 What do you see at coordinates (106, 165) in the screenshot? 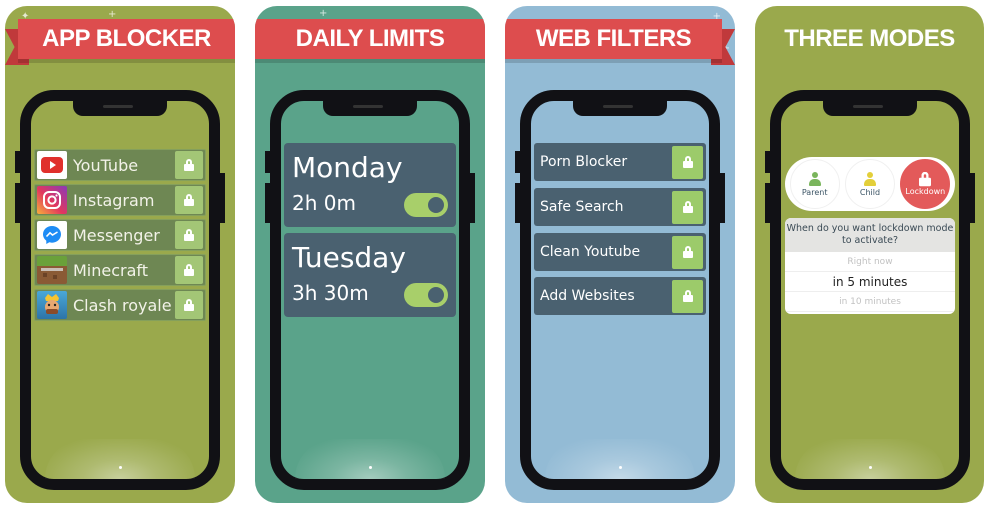
I see `app-label: YouTube` at bounding box center [106, 165].